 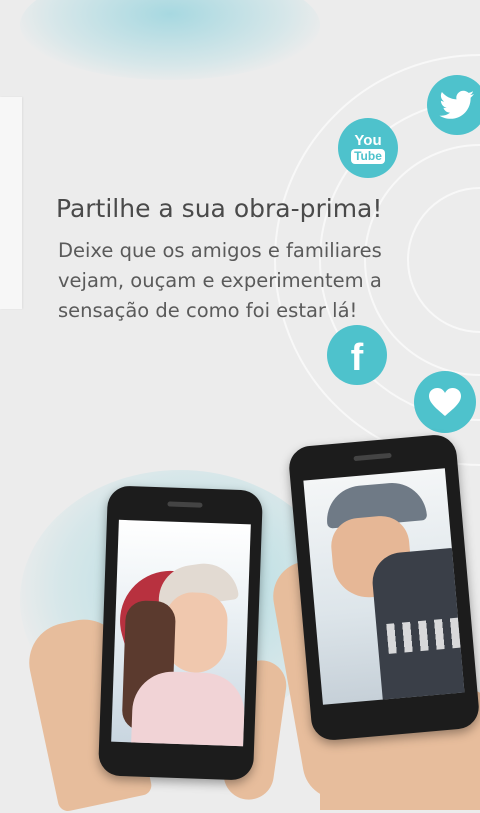 I want to click on youtube-label-tube: Tube, so click(x=368, y=156).